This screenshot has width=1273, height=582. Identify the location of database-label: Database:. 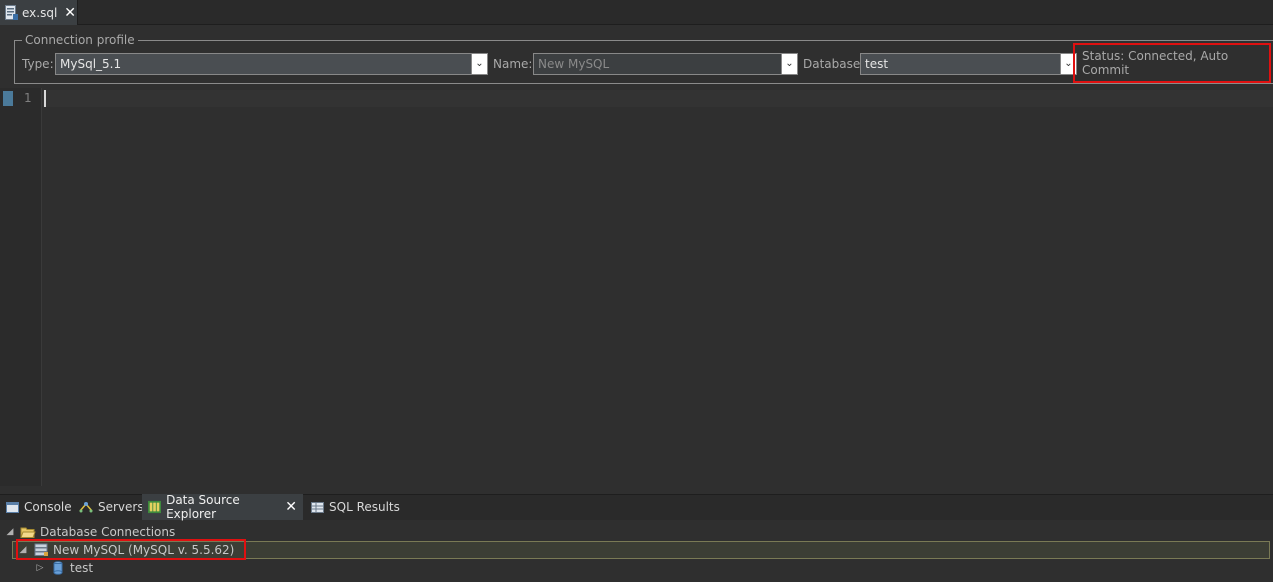
(834, 64).